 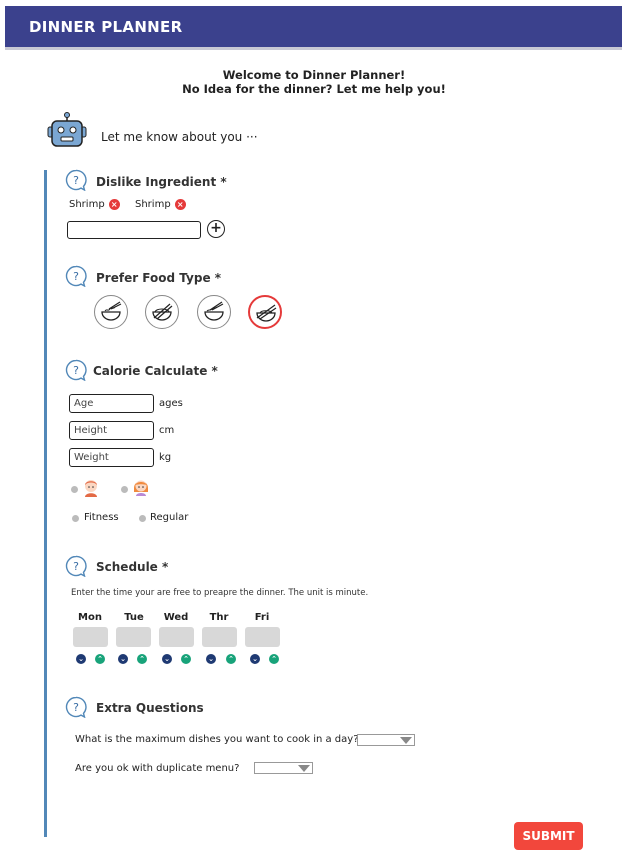 I want to click on weight-field: Weight, so click(x=111, y=457).